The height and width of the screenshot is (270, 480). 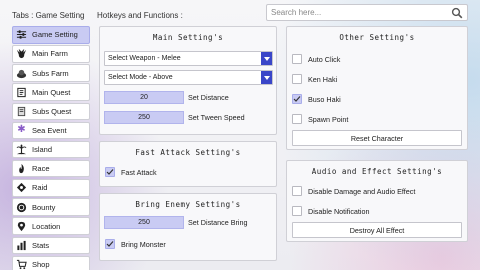 What do you see at coordinates (140, 77) in the screenshot?
I see `mode-select-value: Select Mode - Above` at bounding box center [140, 77].